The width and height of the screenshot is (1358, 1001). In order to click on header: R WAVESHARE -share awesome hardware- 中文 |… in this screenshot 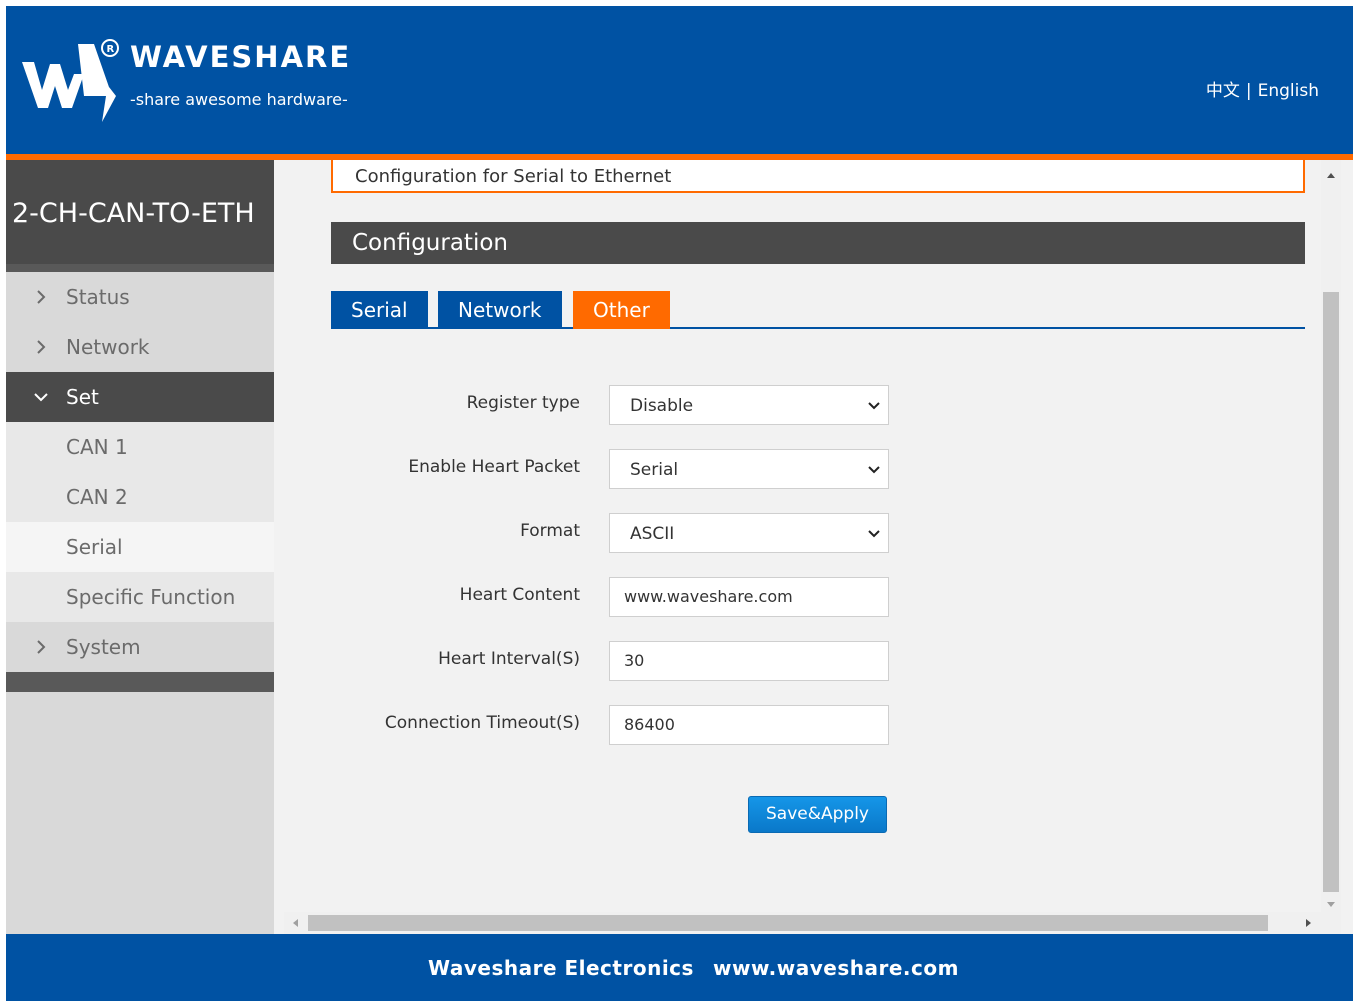, I will do `click(679, 80)`.